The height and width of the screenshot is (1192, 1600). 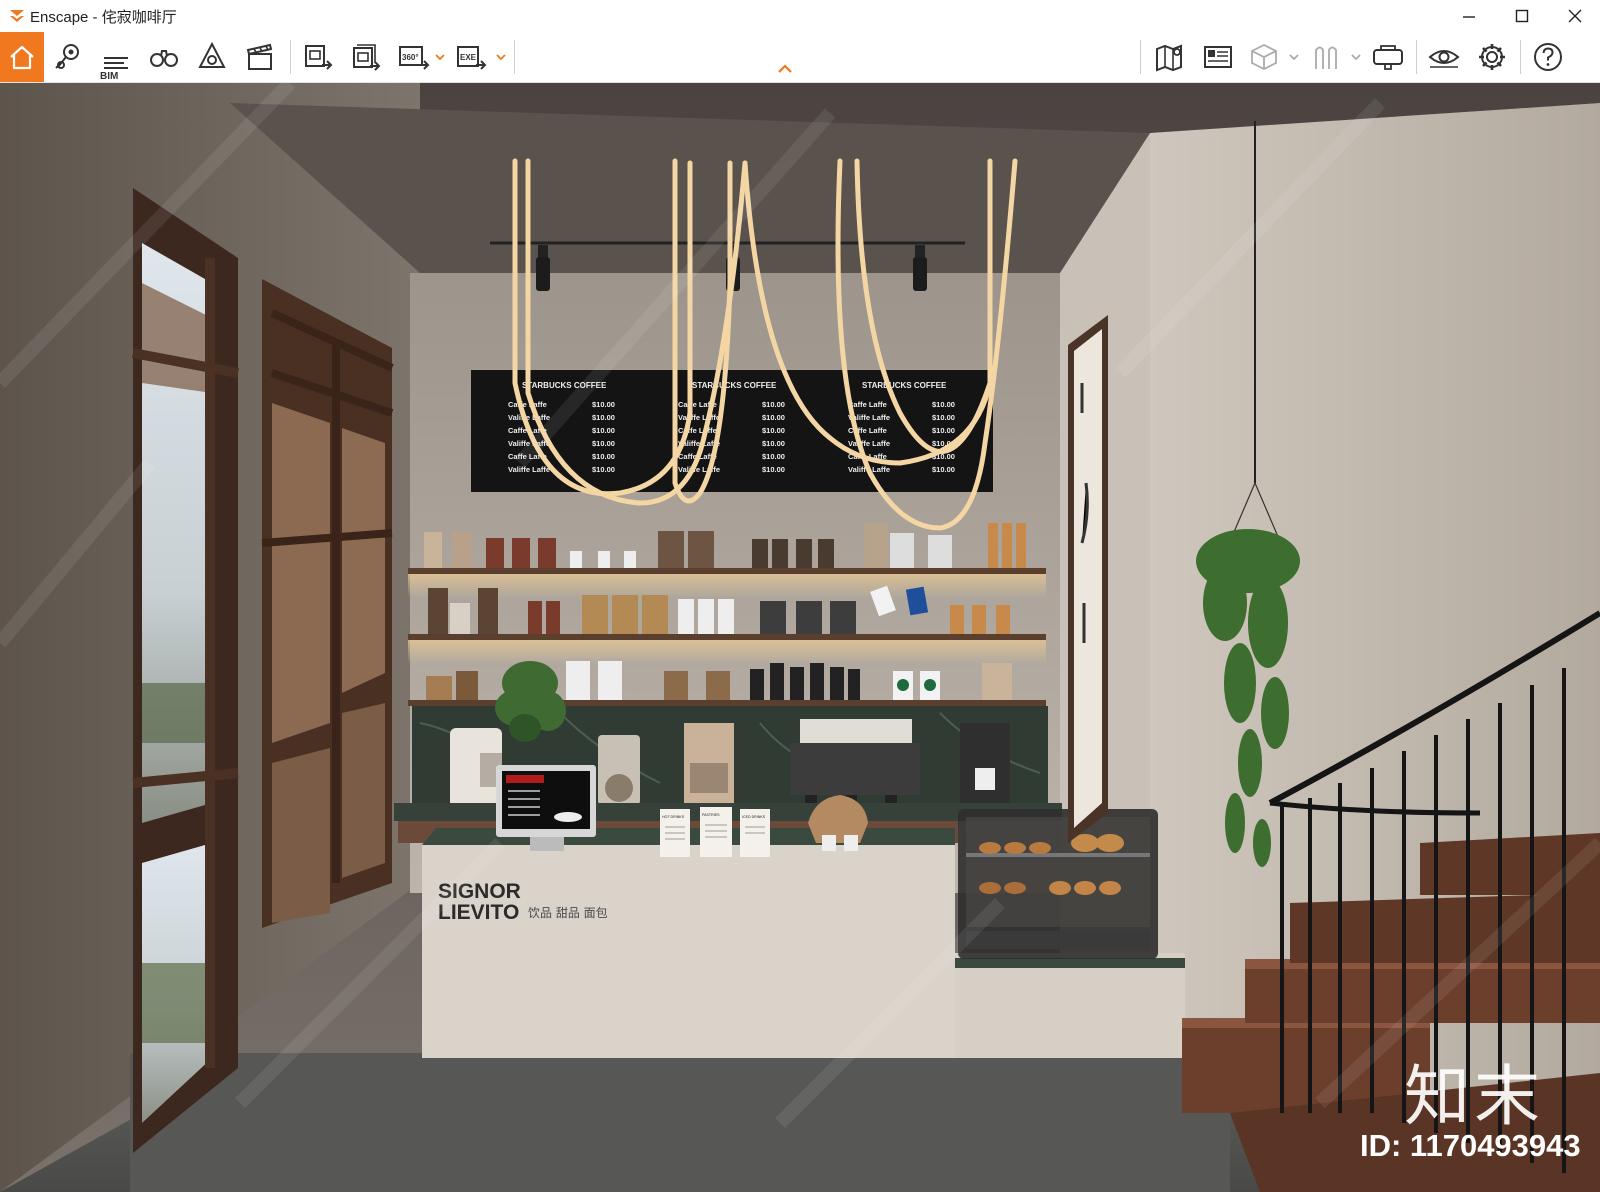 I want to click on minimap-icon, so click(x=1218, y=57).